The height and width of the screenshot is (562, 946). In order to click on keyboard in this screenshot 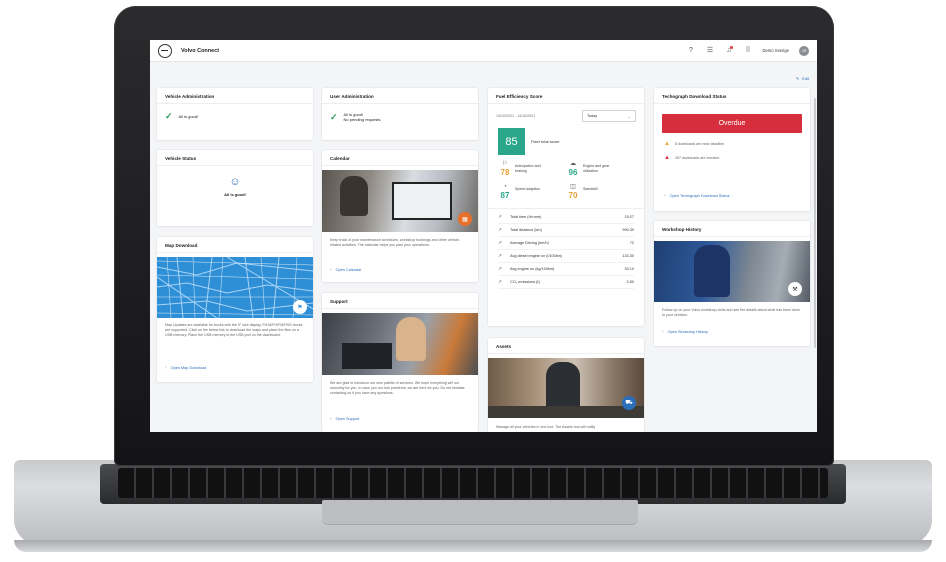, I will do `click(473, 483)`.